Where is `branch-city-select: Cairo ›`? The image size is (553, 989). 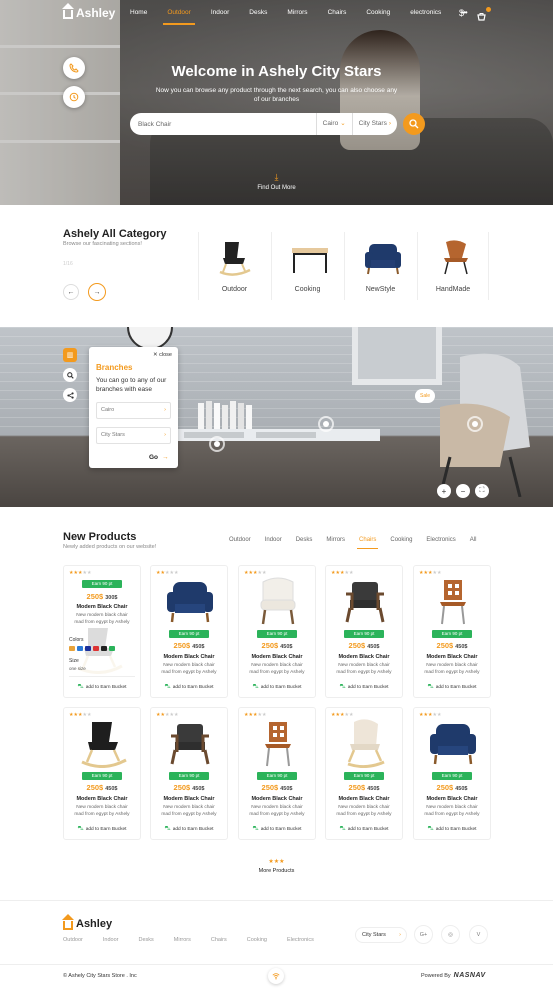 branch-city-select: Cairo › is located at coordinates (133, 410).